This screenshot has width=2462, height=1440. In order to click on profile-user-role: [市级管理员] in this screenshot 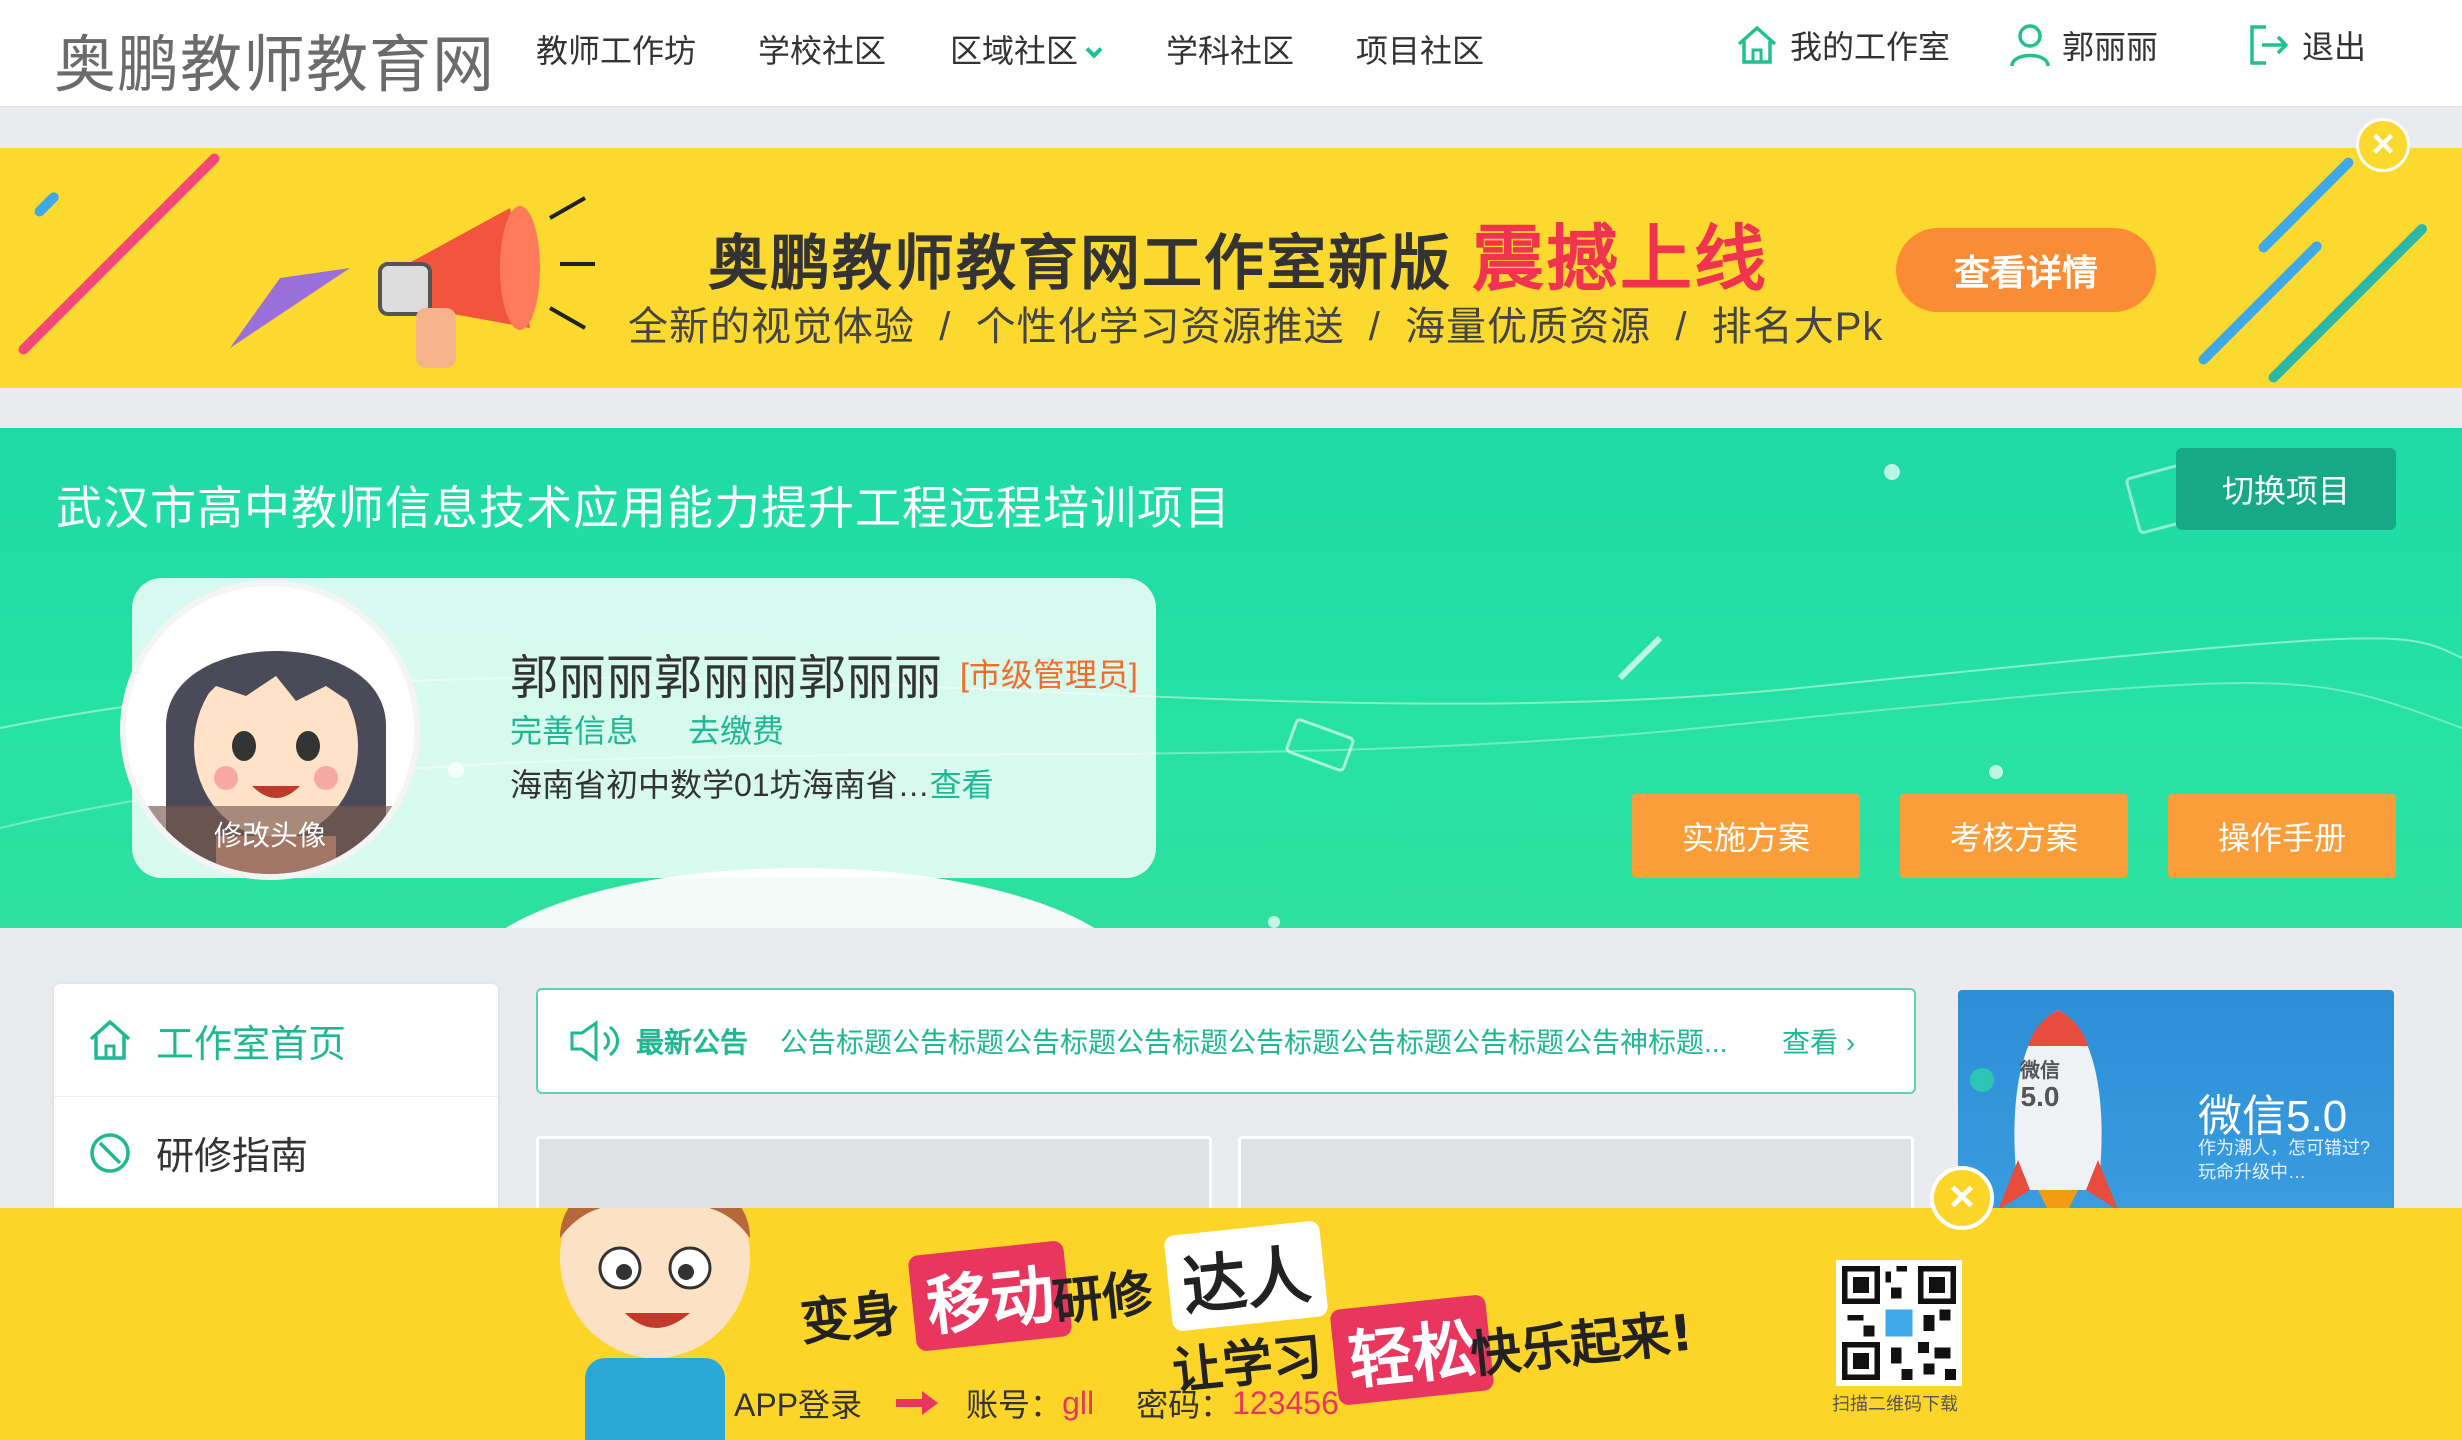, I will do `click(1049, 675)`.